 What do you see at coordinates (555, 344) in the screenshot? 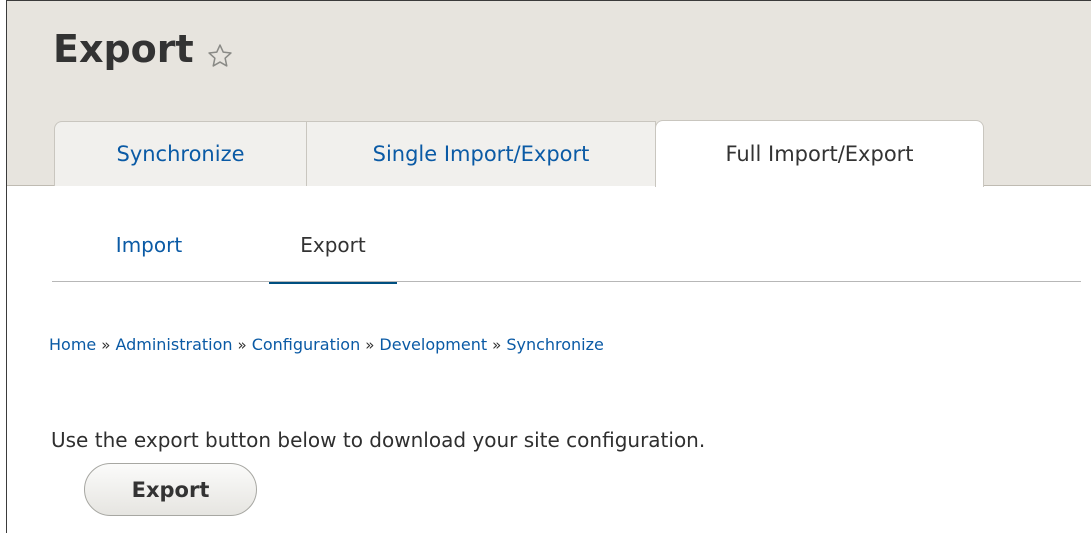
I see `breadcrumb-synchronize: Synchronize` at bounding box center [555, 344].